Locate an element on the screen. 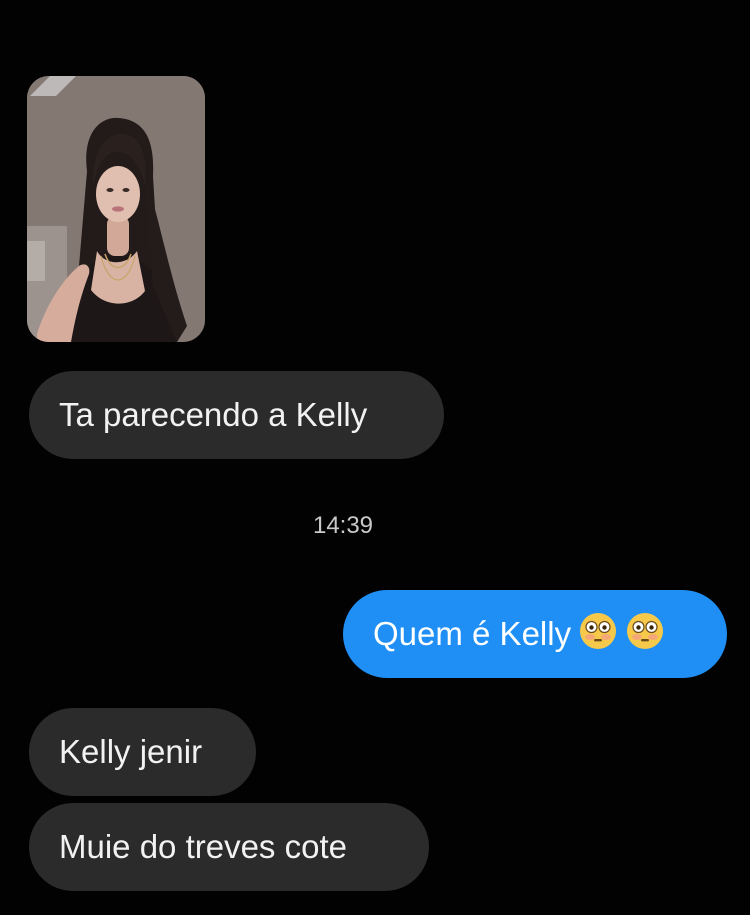 The width and height of the screenshot is (750, 915). emoji-group is located at coordinates (621, 632).